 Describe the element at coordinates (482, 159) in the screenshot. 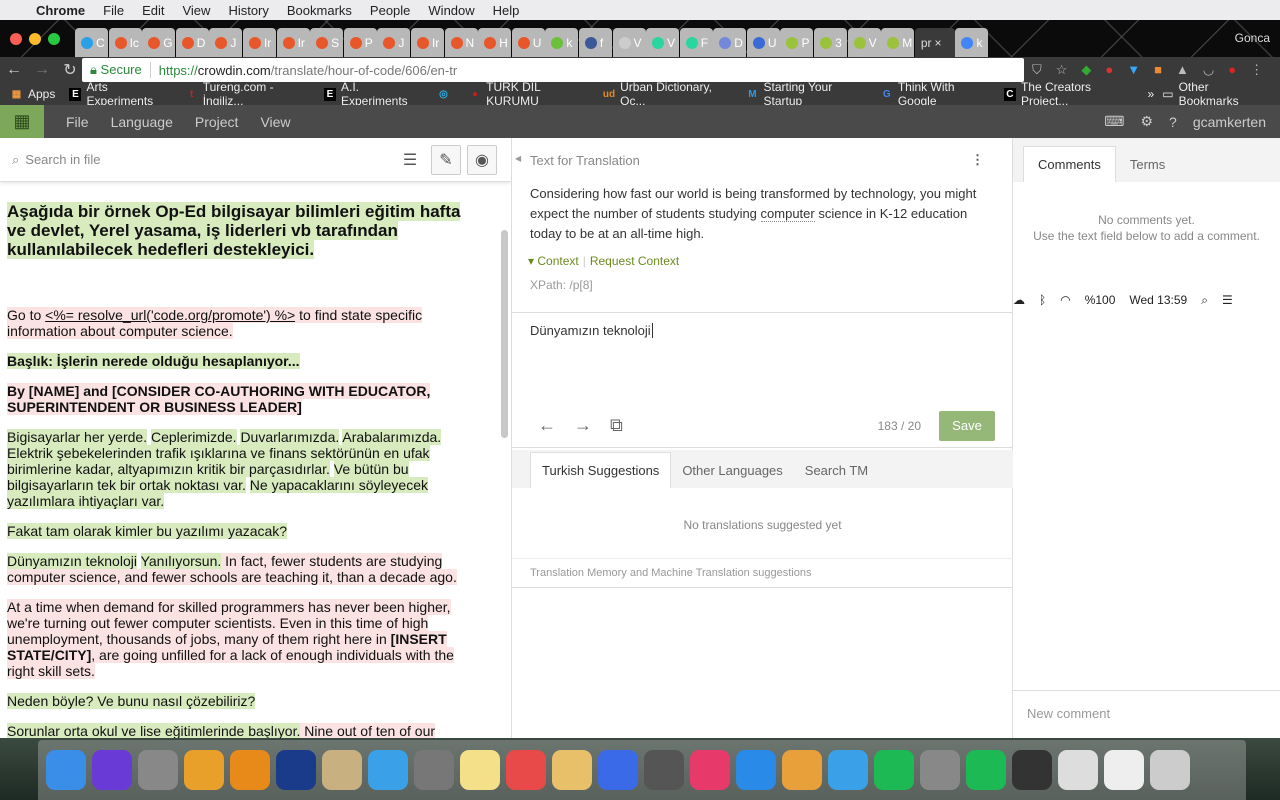

I see `preview-eye-icon: ◉` at that location.